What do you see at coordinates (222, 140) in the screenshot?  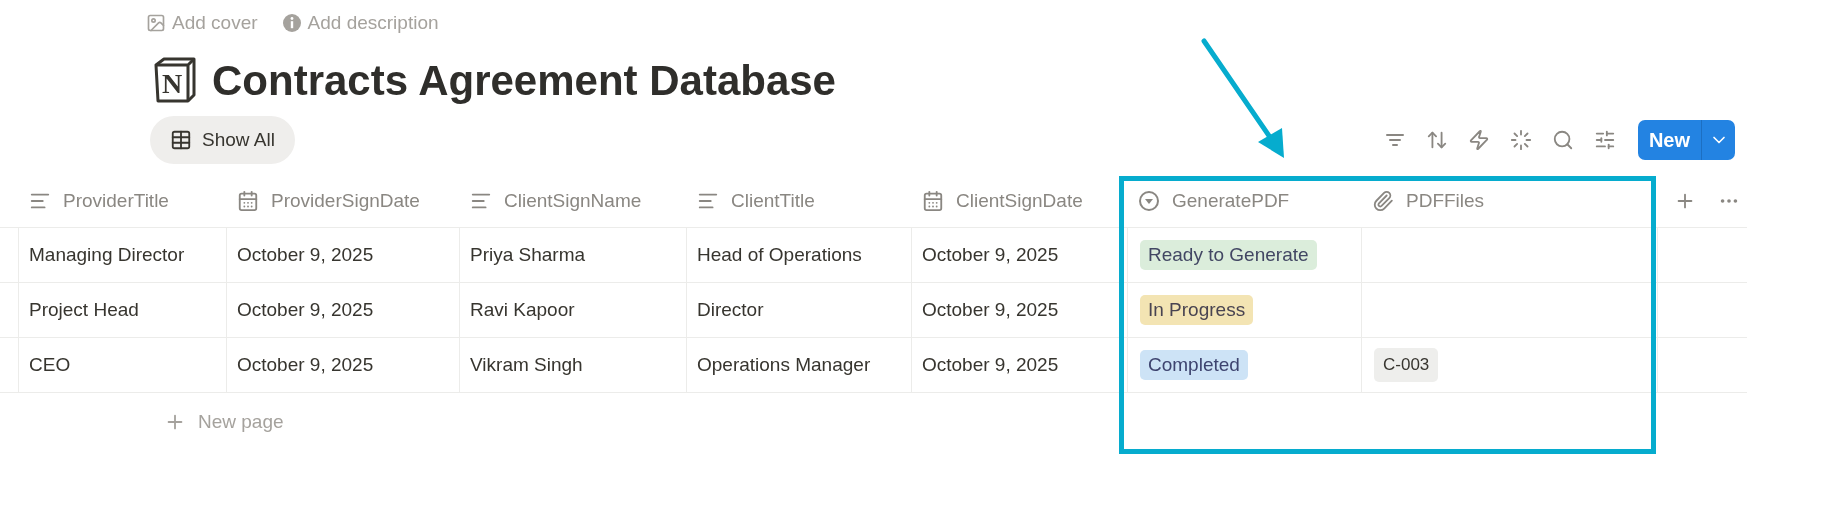 I see `view-tab: Show All` at bounding box center [222, 140].